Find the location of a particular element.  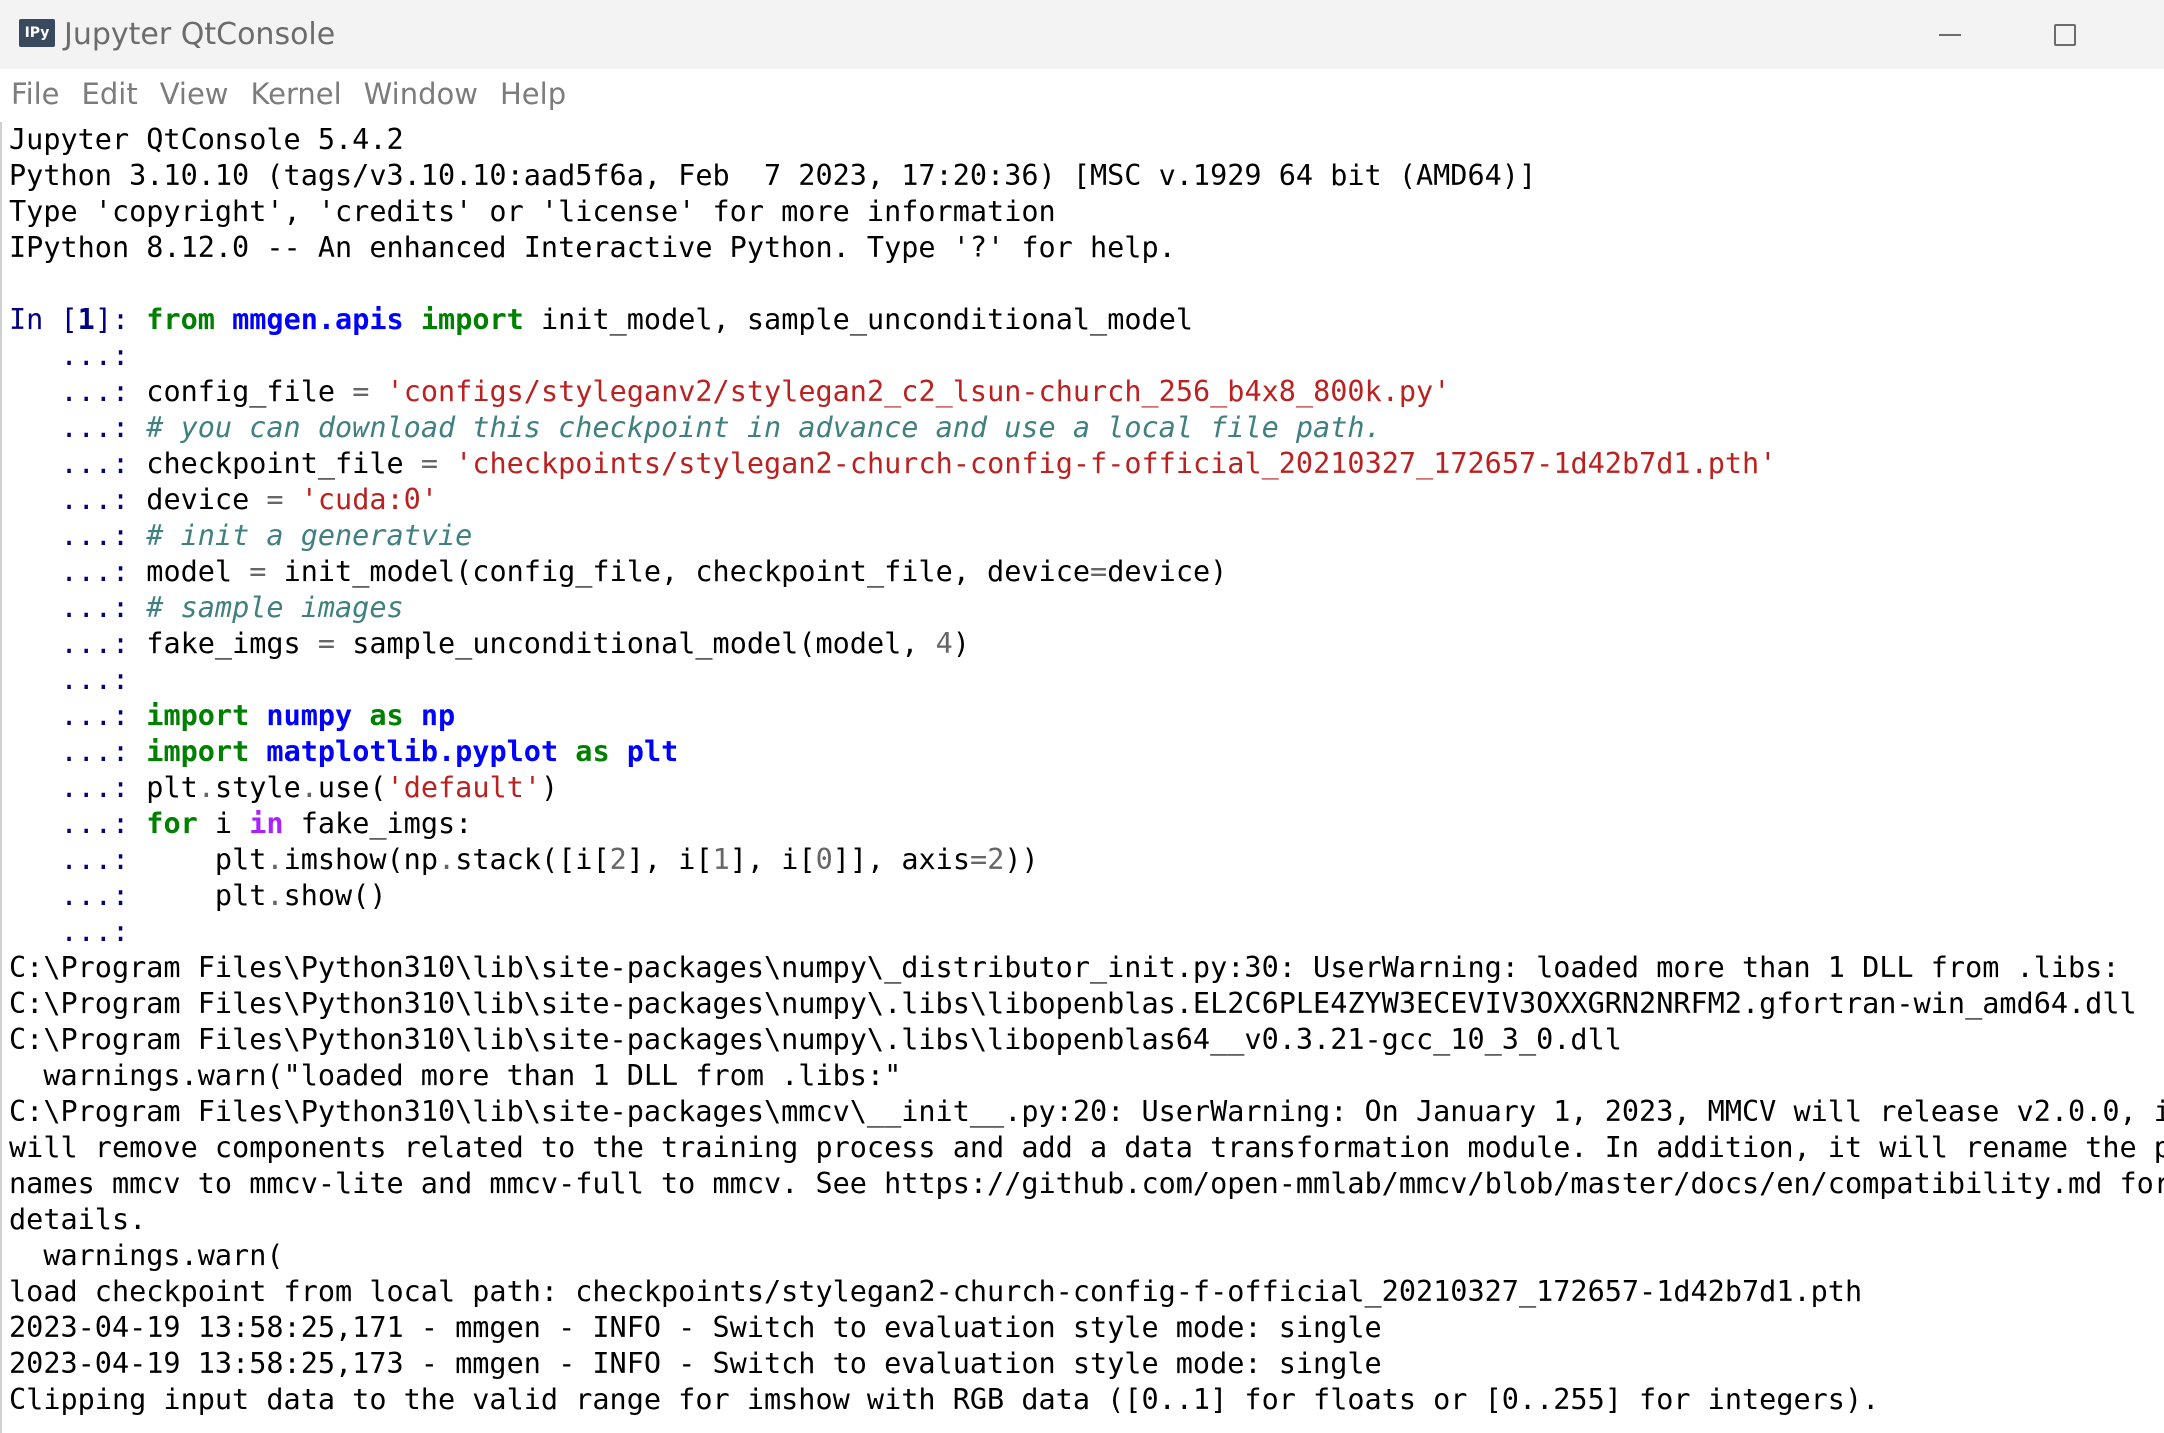

code-text: checkpoint_file is located at coordinates (283, 463).